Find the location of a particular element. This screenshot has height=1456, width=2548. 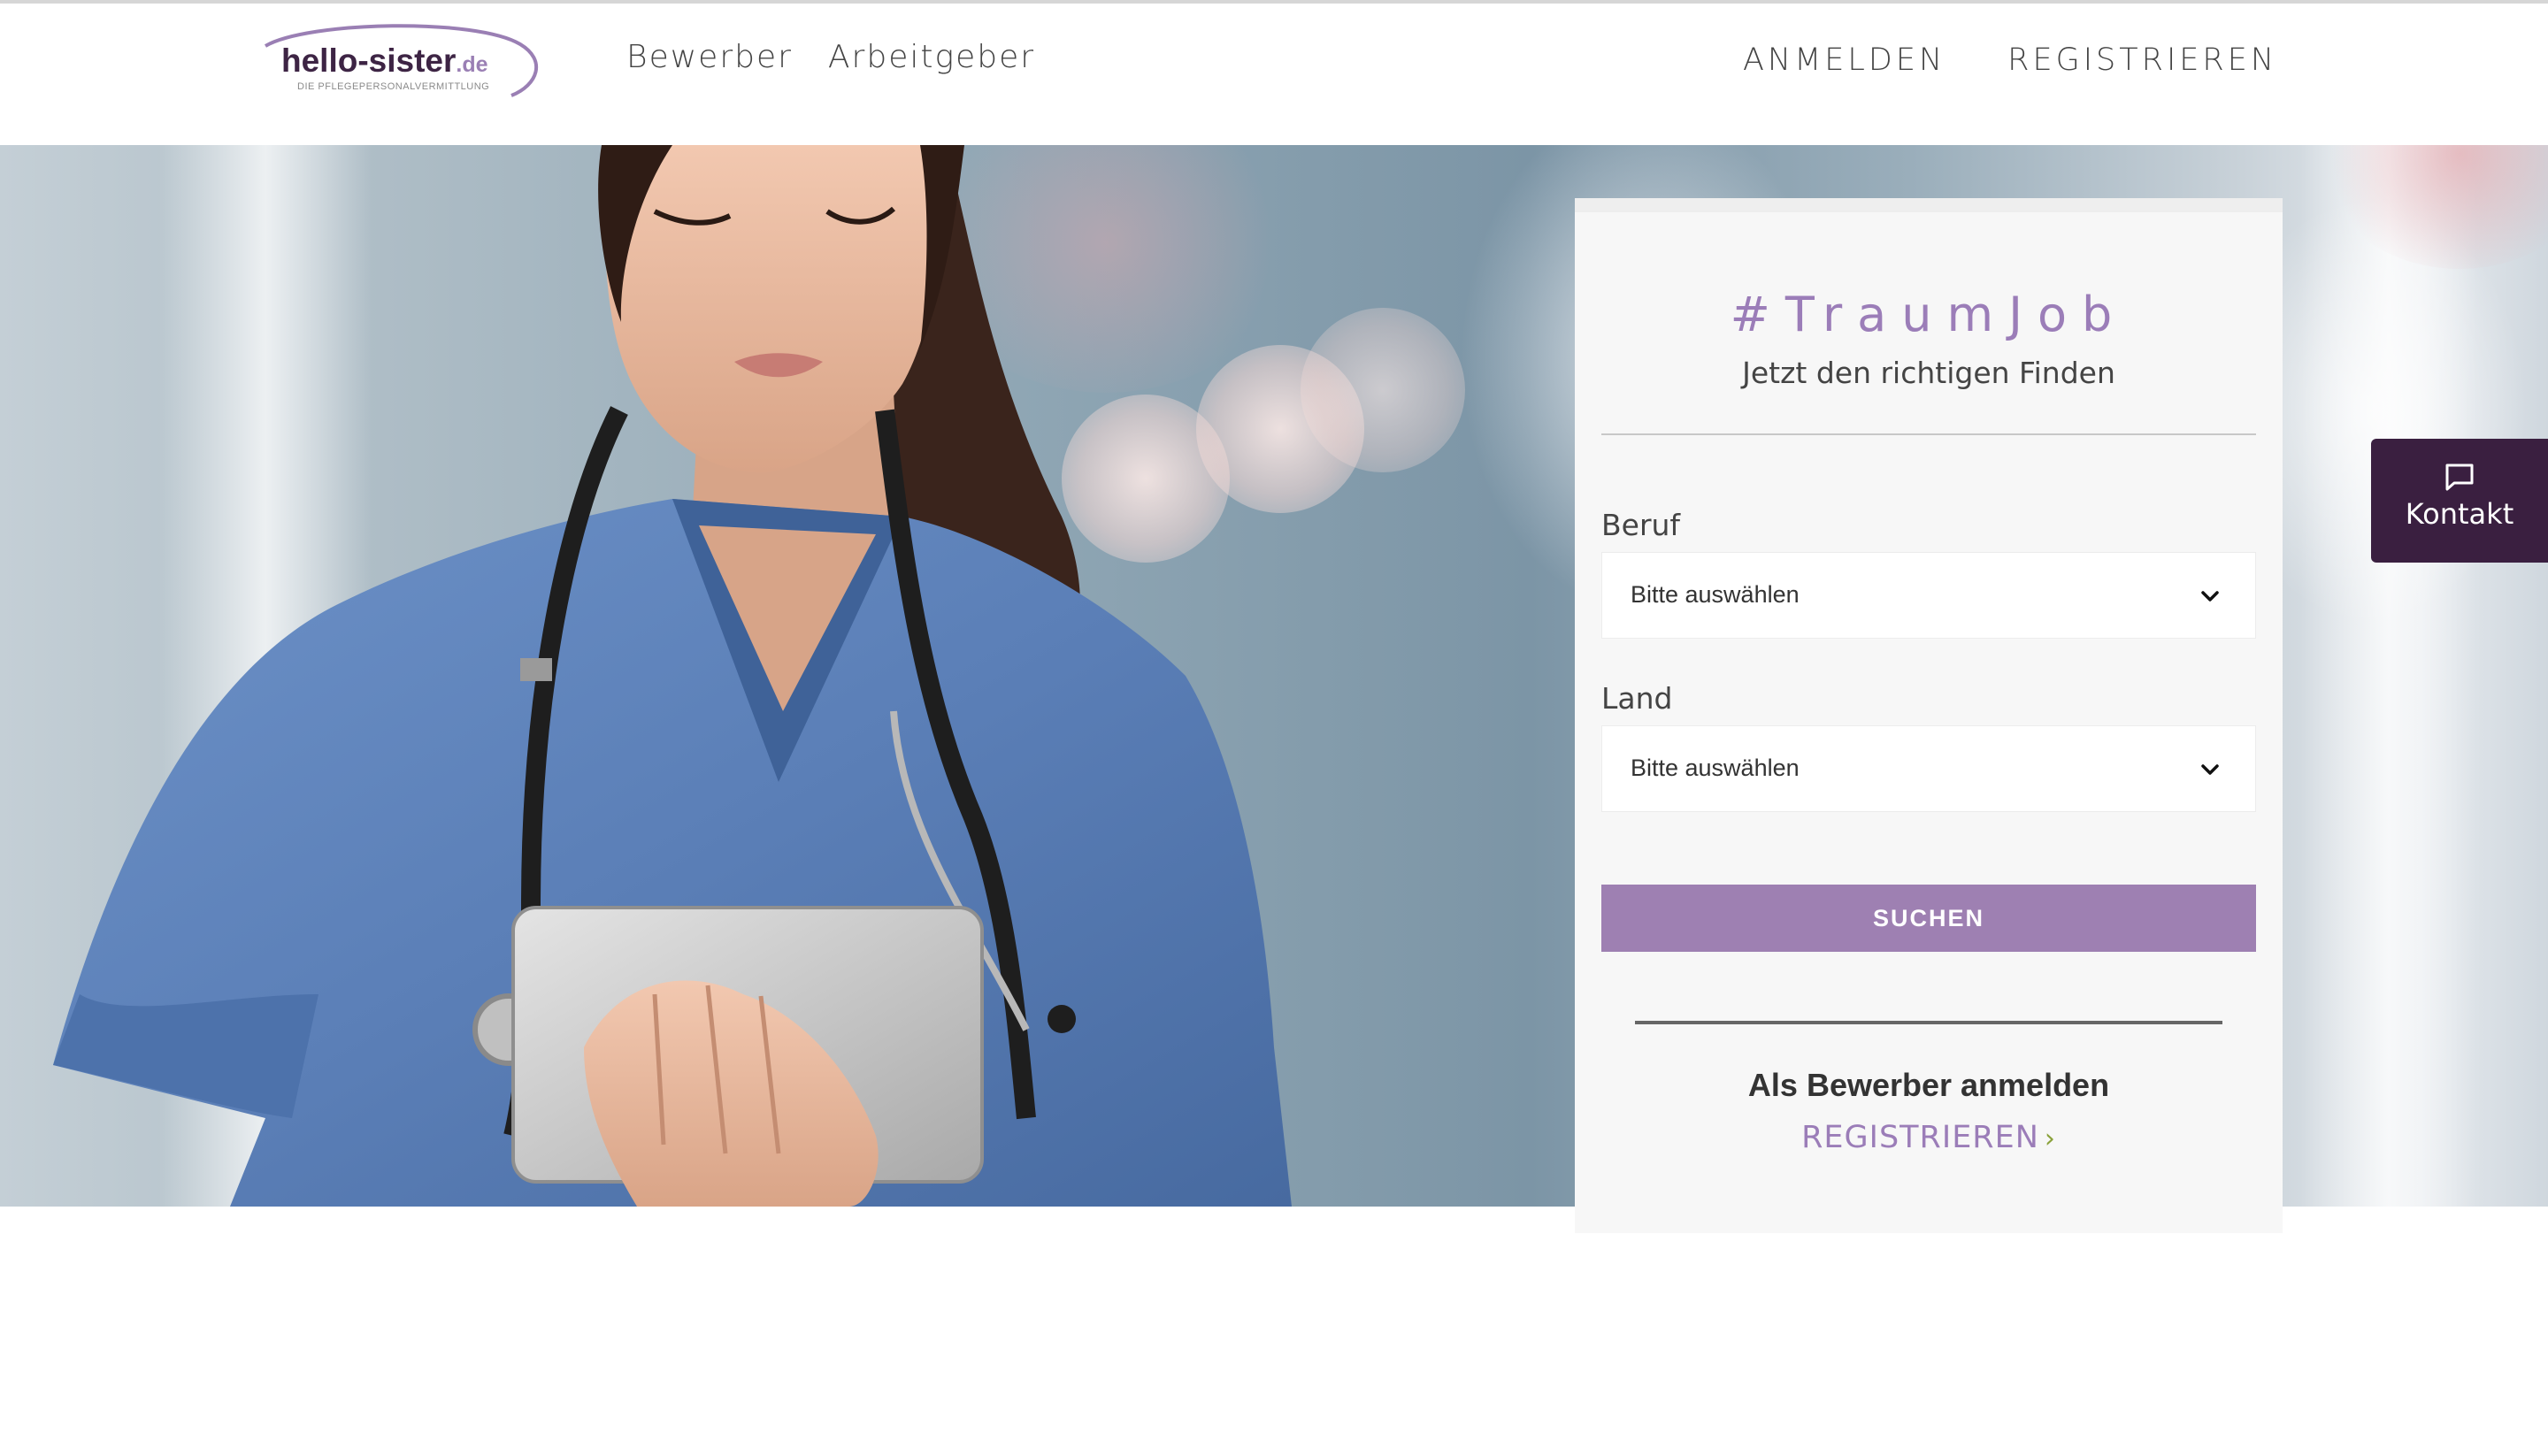

kontakt-button: Kontakt is located at coordinates (2460, 501).